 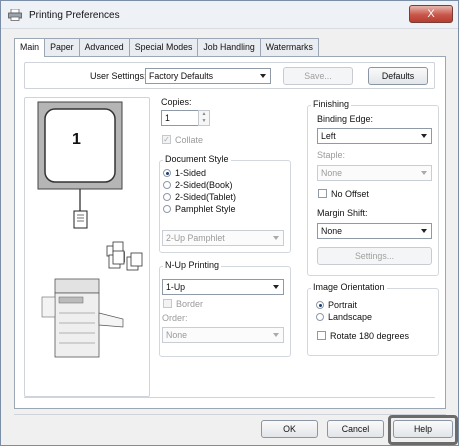 What do you see at coordinates (398, 76) in the screenshot?
I see `defaults-button: Defaults` at bounding box center [398, 76].